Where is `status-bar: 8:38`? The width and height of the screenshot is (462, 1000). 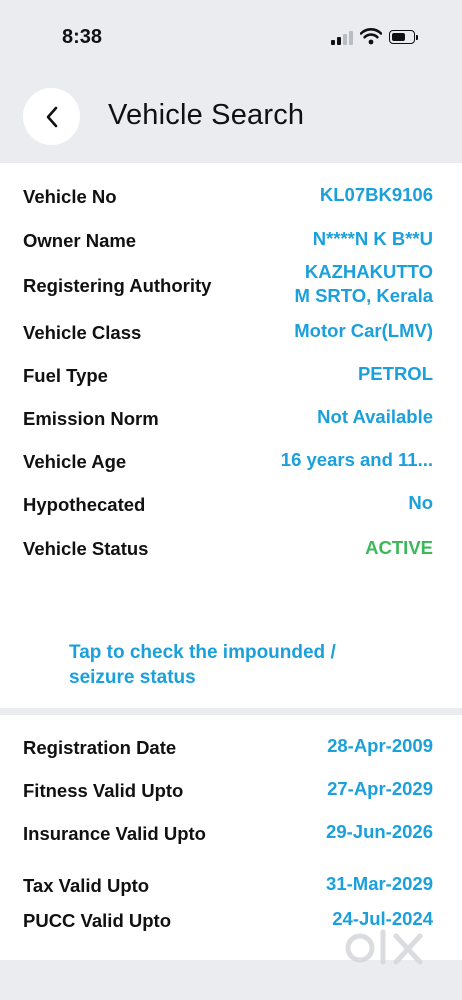
status-bar: 8:38 is located at coordinates (231, 35).